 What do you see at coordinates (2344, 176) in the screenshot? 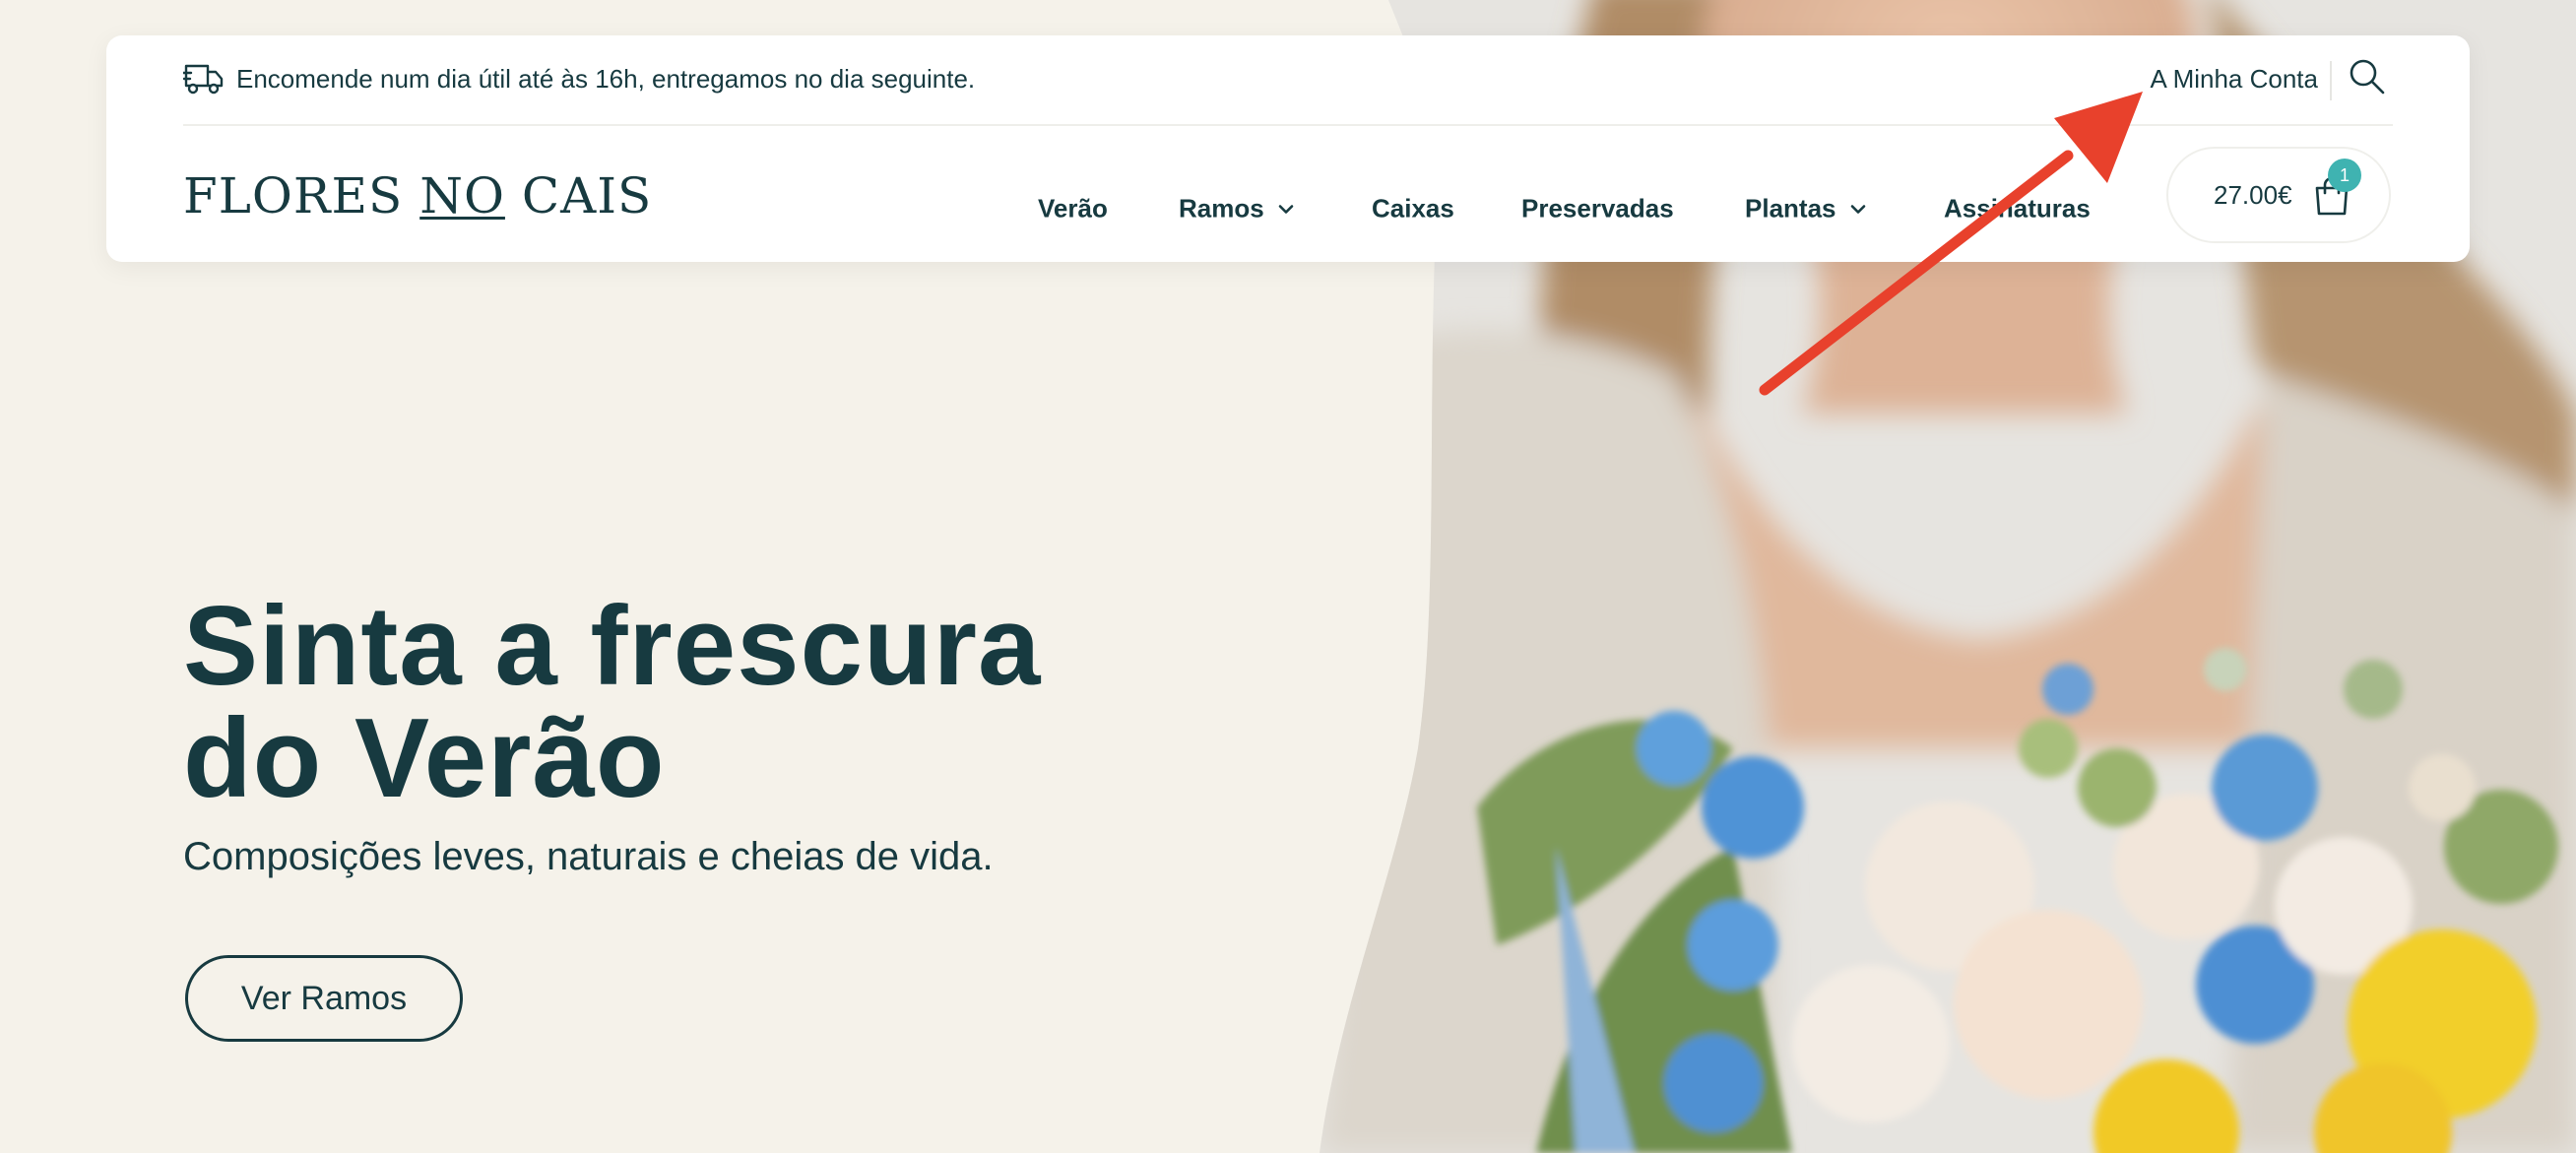
I see `cart-count-badge: 1` at bounding box center [2344, 176].